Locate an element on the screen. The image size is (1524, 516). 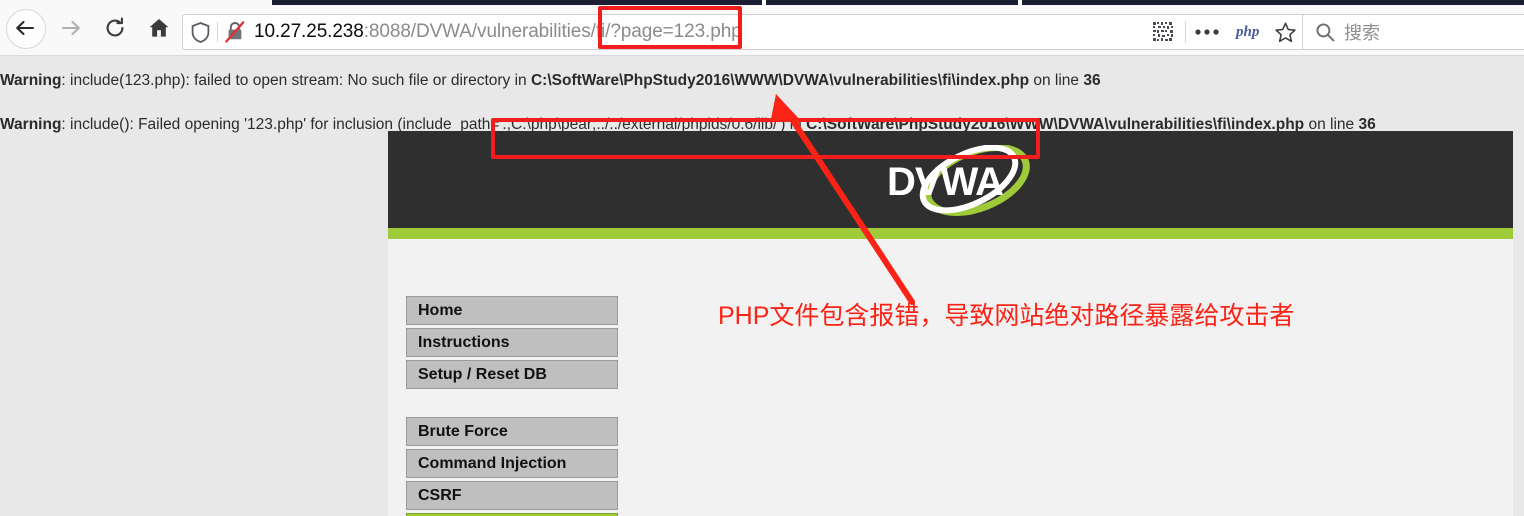
url-host: 10.27.25.238 is located at coordinates (309, 31).